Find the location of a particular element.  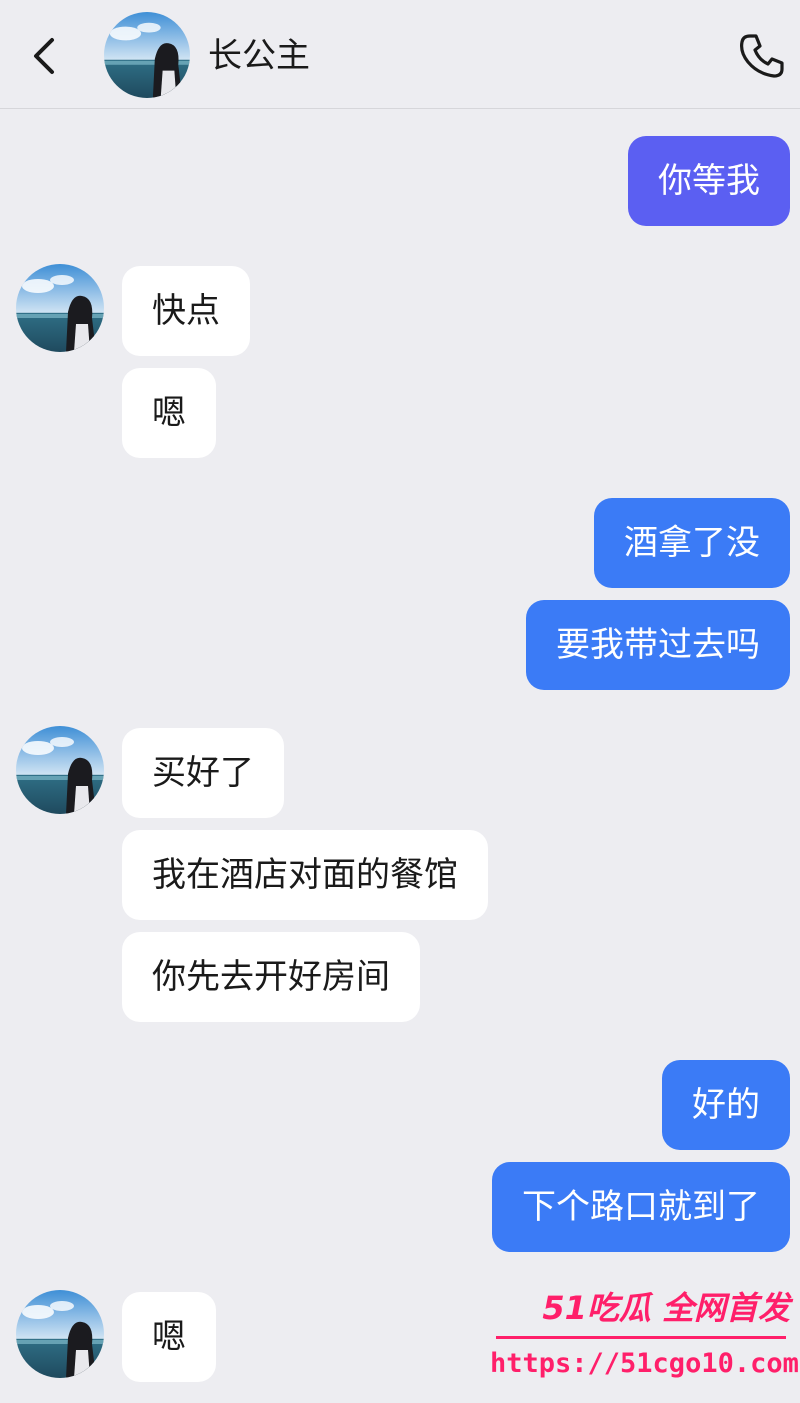

watermark-divider is located at coordinates (641, 1337).